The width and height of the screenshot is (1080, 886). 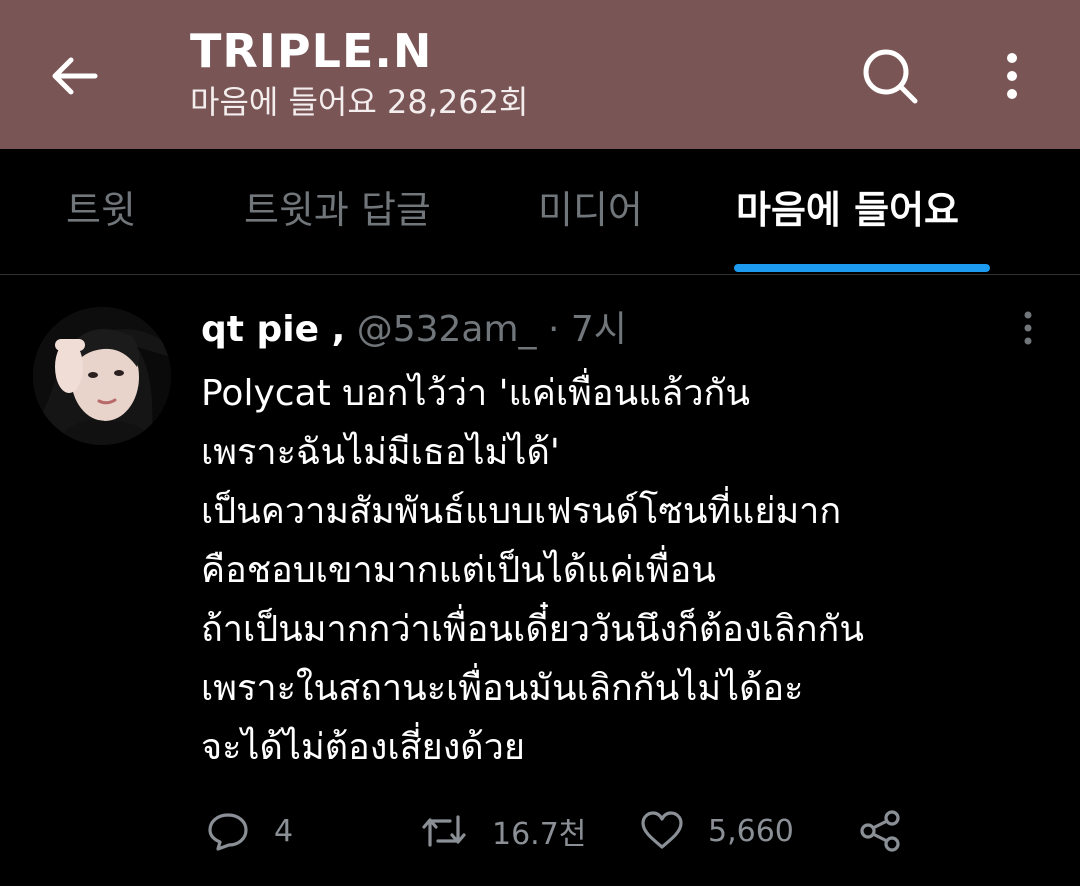 I want to click on tweet-header: qt pie , @532am_ · 7시, so click(x=414, y=330).